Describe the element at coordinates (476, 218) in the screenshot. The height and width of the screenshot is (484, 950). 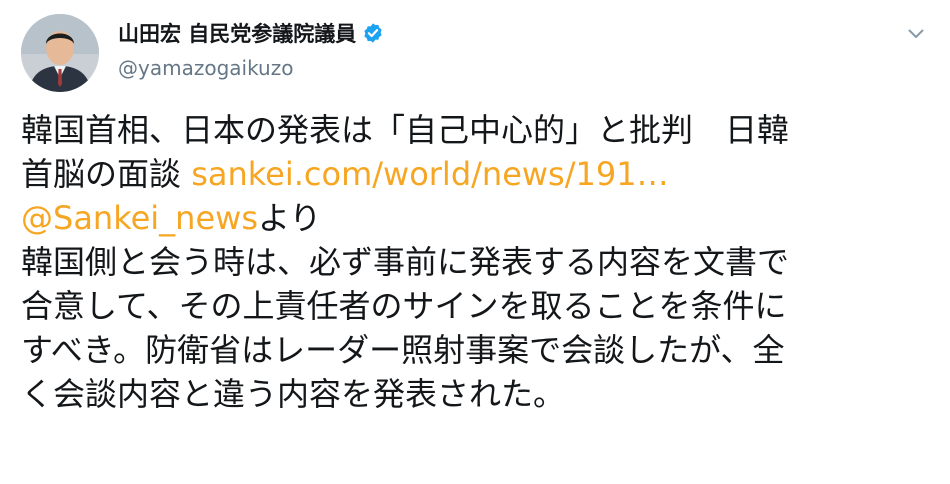
I see `tweet-line: @Sankei_newsより` at that location.